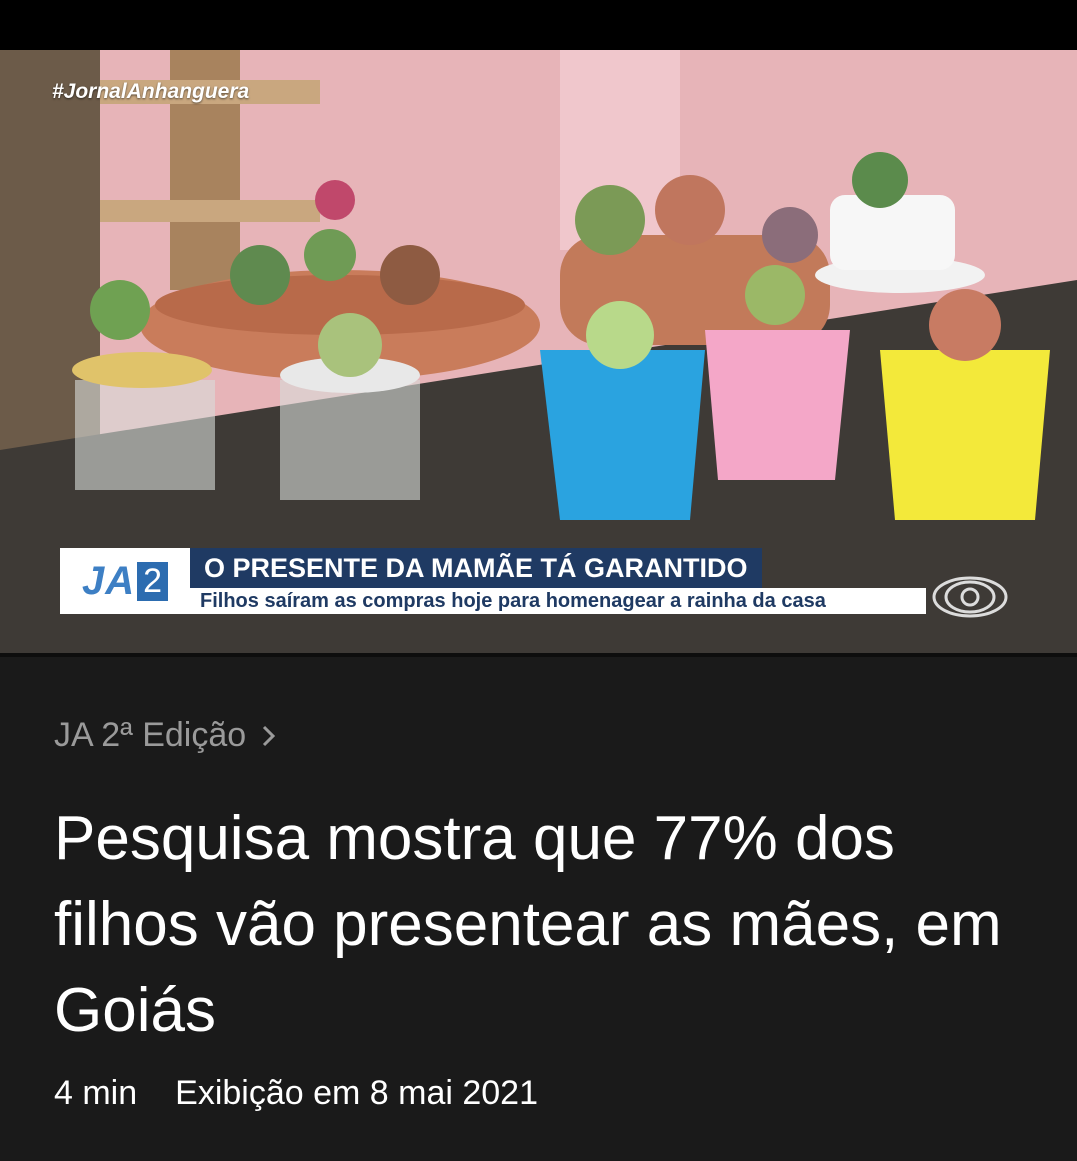 Image resolution: width=1077 pixels, height=1161 pixels. I want to click on video-divider, so click(538, 655).